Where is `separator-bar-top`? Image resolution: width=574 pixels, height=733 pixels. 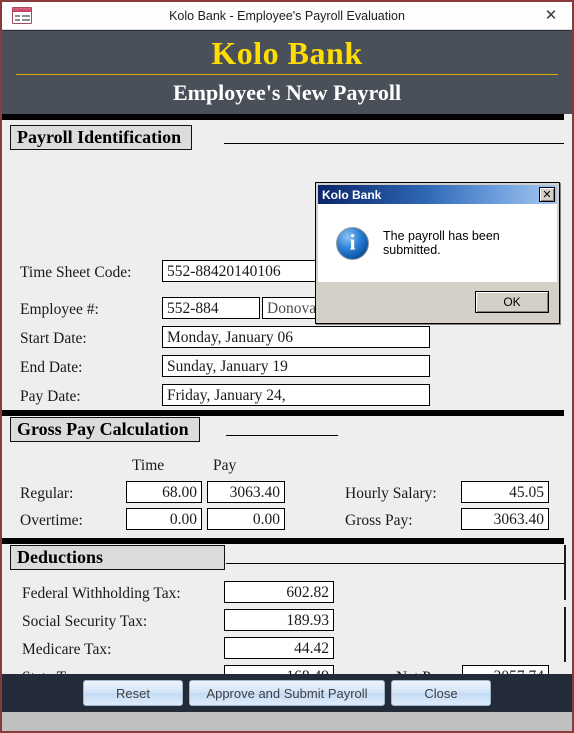
separator-bar-top is located at coordinates (283, 116).